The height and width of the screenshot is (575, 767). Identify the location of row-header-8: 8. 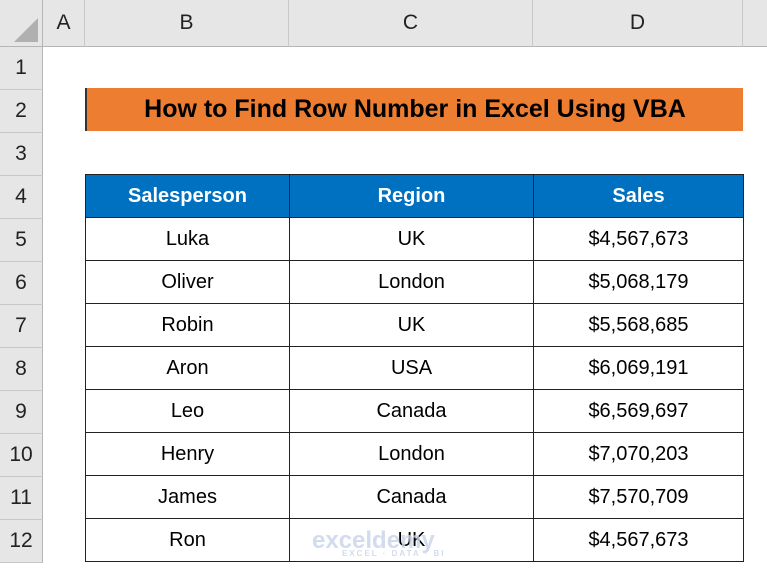
(21, 369).